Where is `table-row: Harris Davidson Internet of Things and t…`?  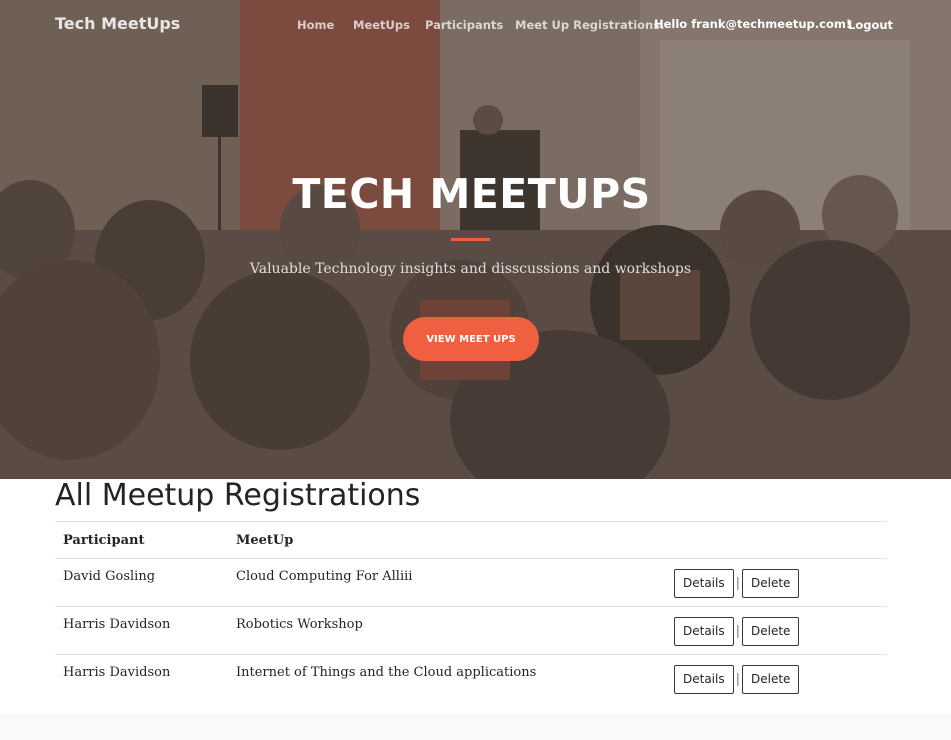 table-row: Harris Davidson Internet of Things and t… is located at coordinates (471, 678).